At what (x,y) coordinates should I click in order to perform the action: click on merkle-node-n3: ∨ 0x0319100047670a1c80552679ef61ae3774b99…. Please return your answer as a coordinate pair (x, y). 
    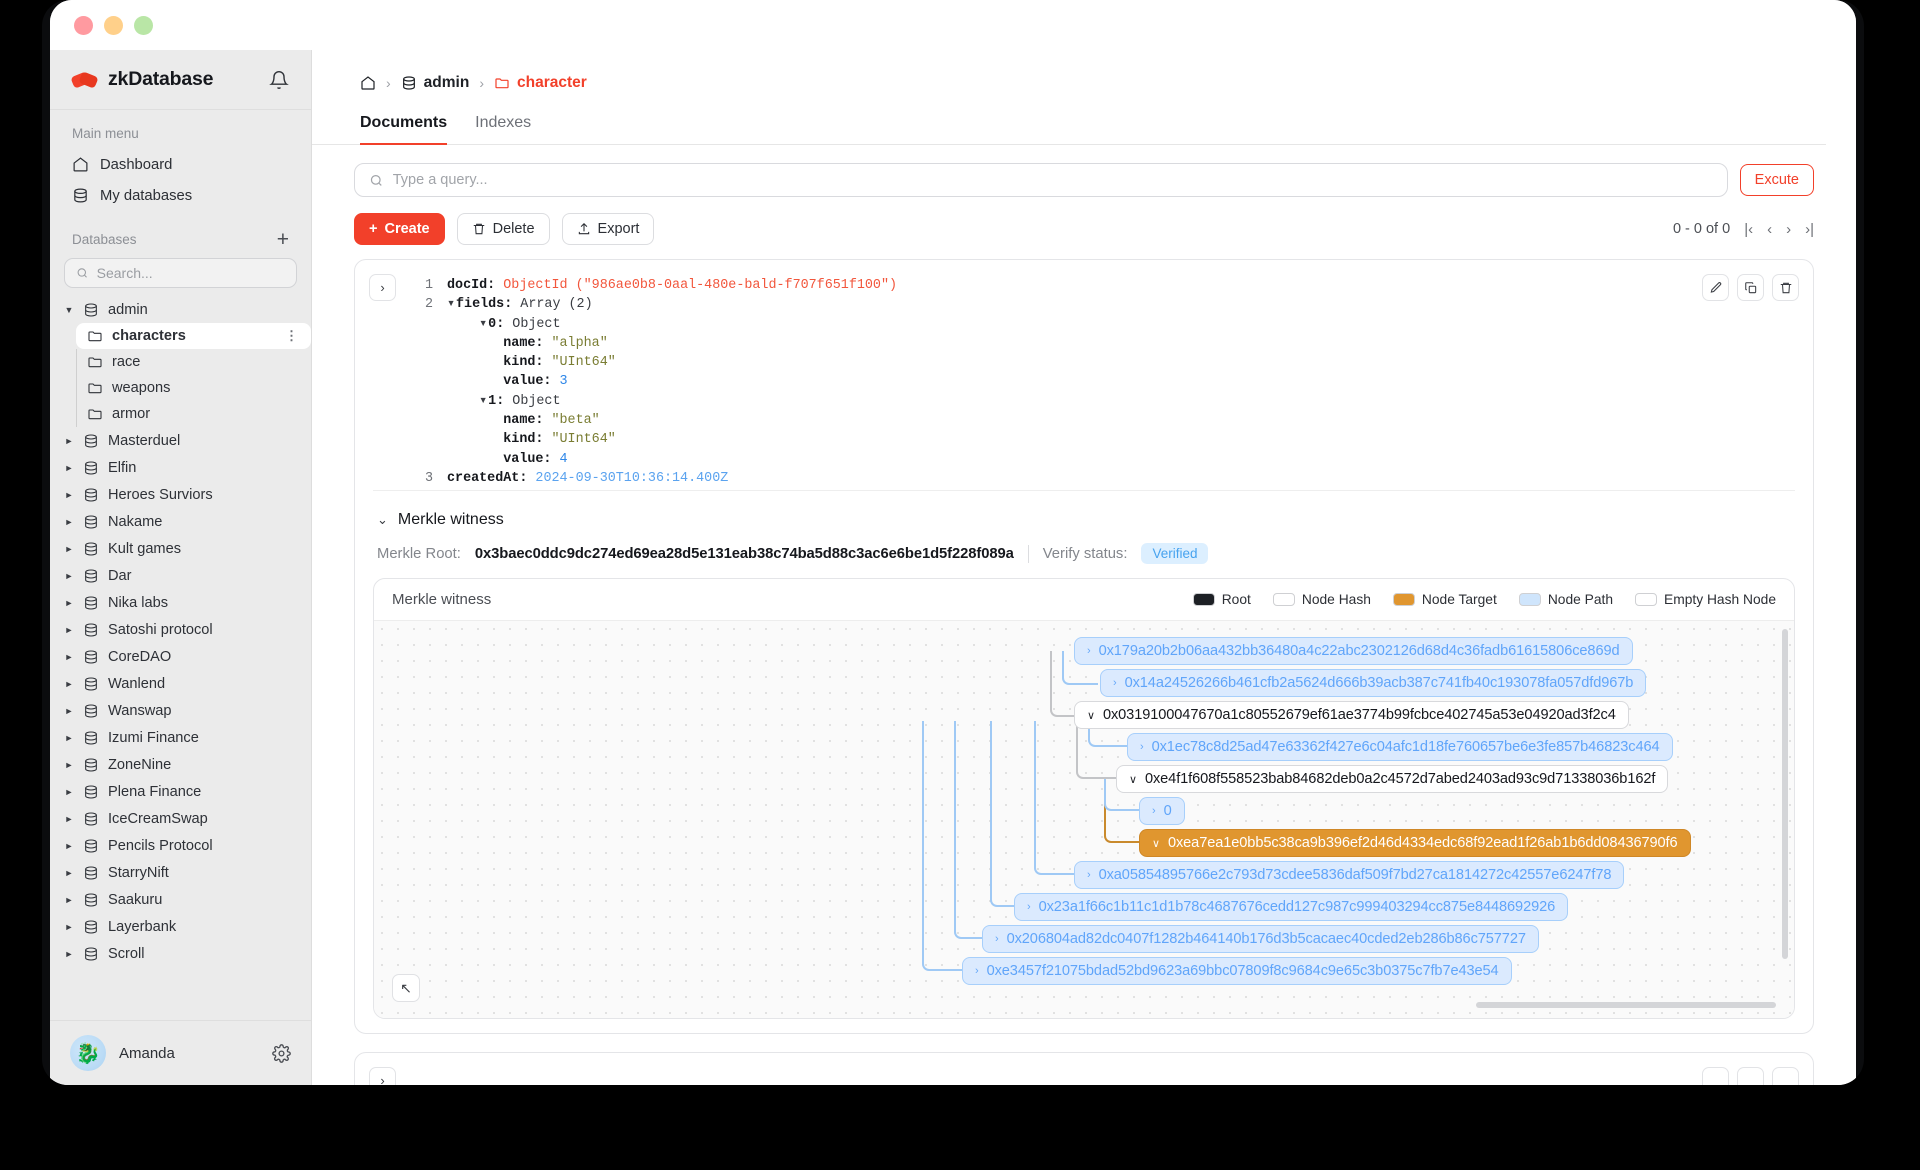
    Looking at the image, I should click on (1351, 715).